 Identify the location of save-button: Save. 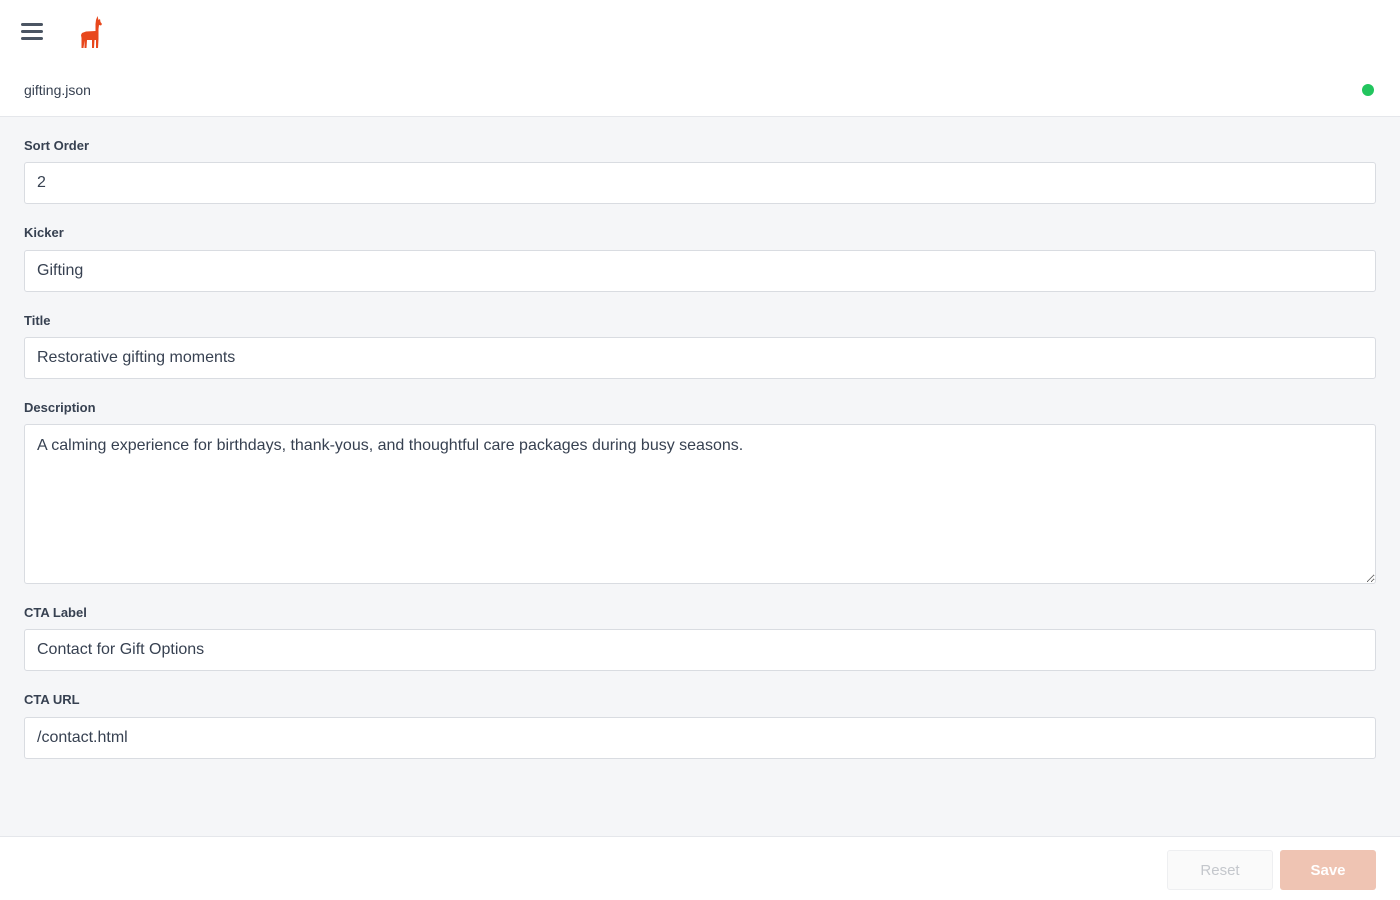
(1328, 870).